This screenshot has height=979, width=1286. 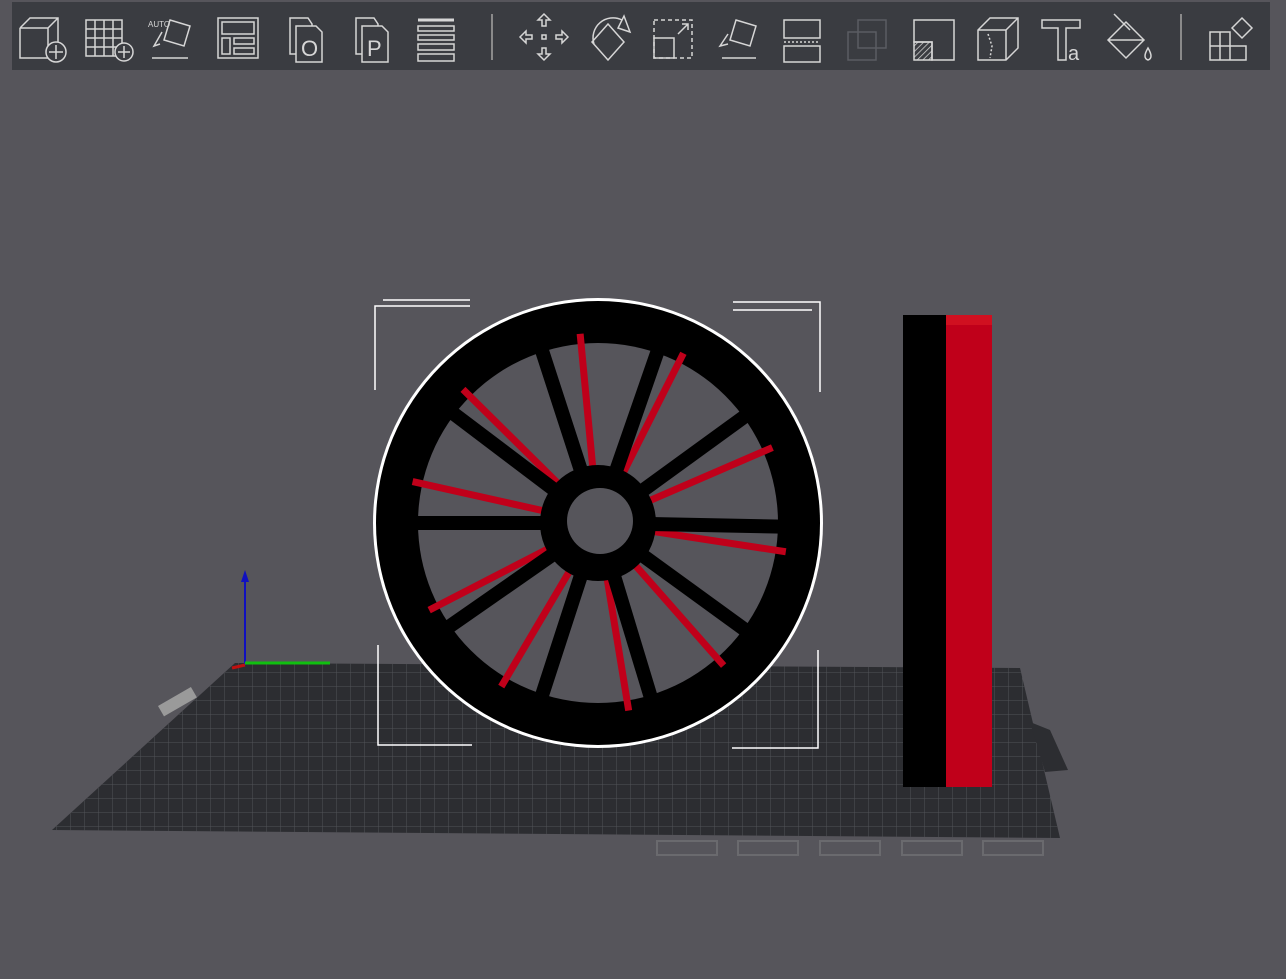 What do you see at coordinates (947, 551) in the screenshot?
I see `bar-object` at bounding box center [947, 551].